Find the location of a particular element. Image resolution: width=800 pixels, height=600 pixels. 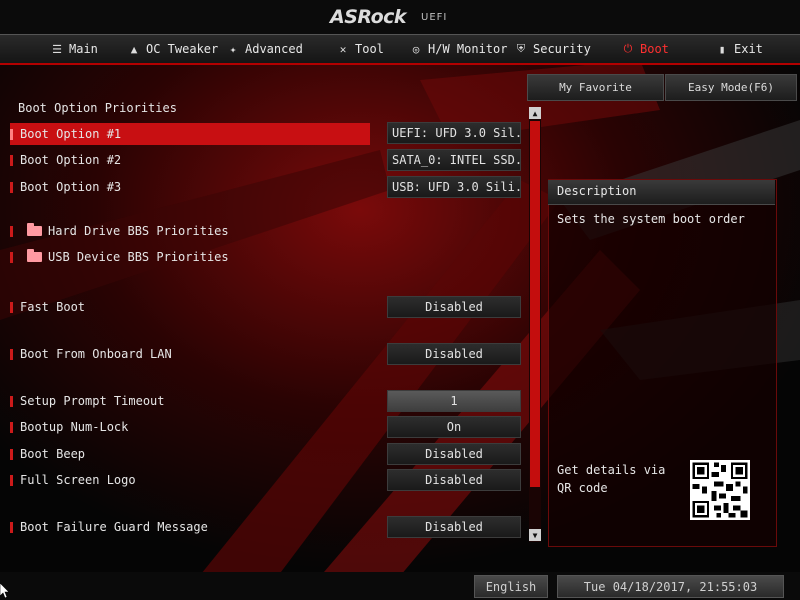

star-icon: ✦ is located at coordinates (233, 49).